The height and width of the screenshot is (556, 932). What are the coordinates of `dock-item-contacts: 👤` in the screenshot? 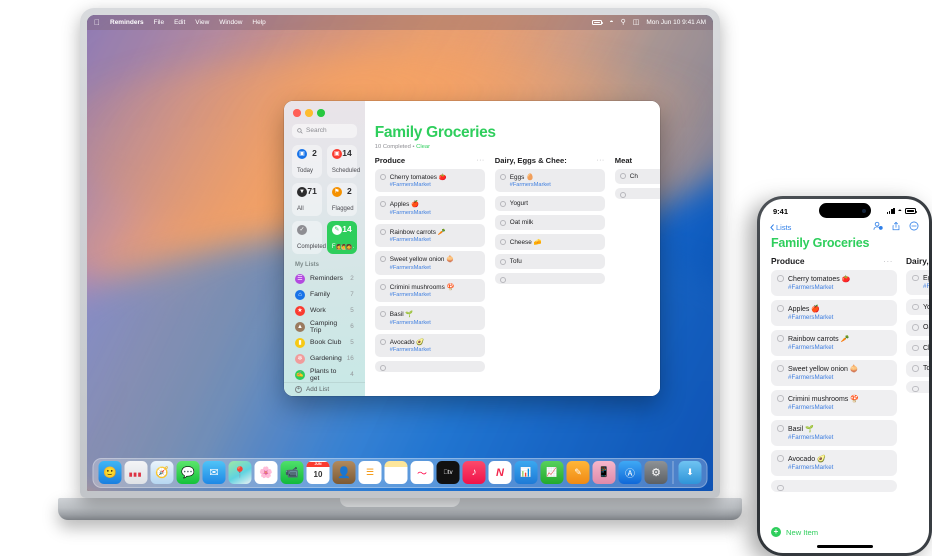 It's located at (344, 472).